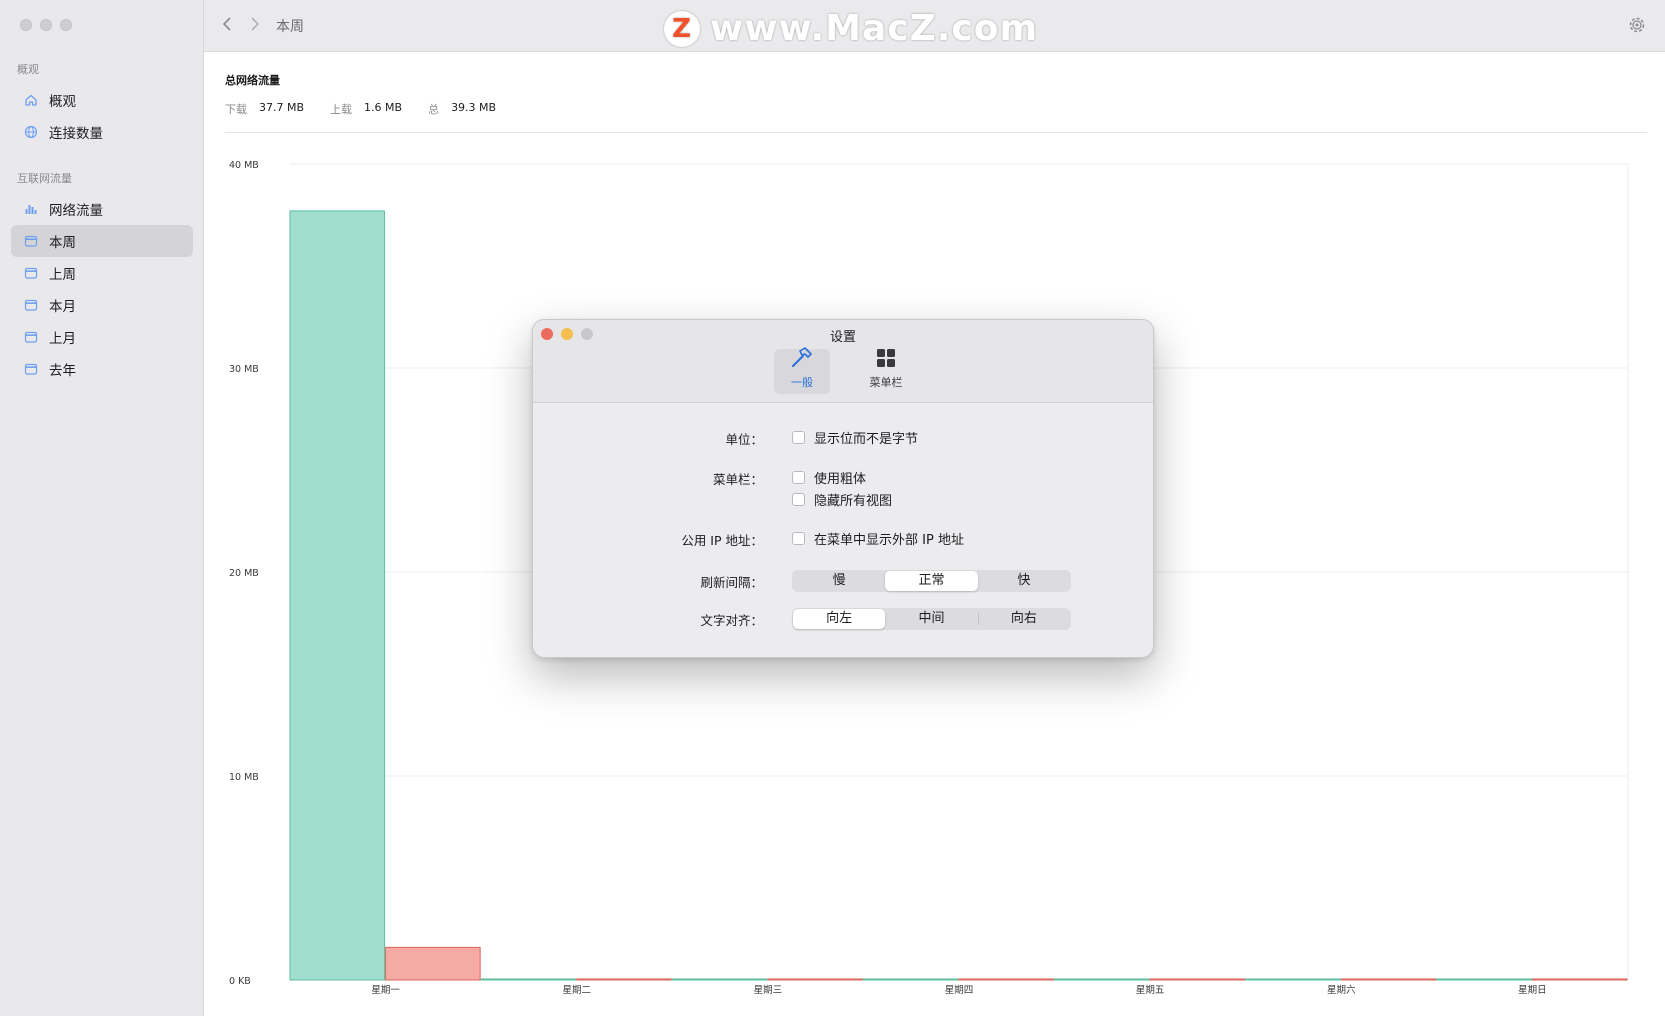 This screenshot has height=1016, width=1665. Describe the element at coordinates (62, 273) in the screenshot. I see `sidebar-item-label: 上周` at that location.